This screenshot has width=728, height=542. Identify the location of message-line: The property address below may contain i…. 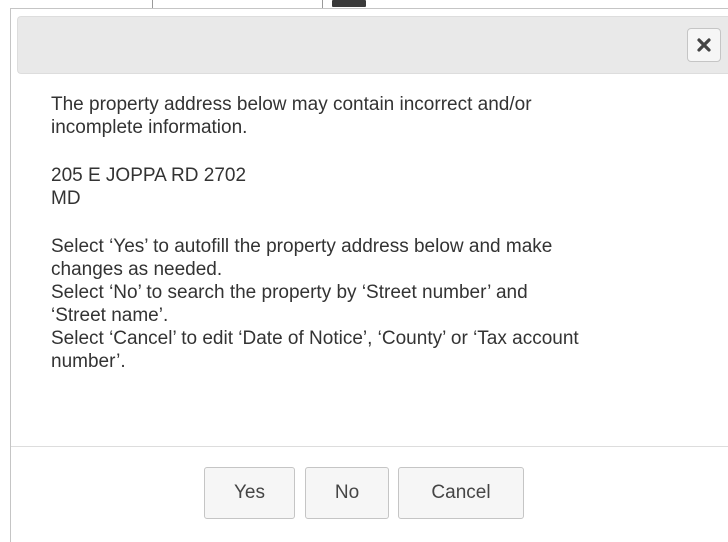
(291, 104).